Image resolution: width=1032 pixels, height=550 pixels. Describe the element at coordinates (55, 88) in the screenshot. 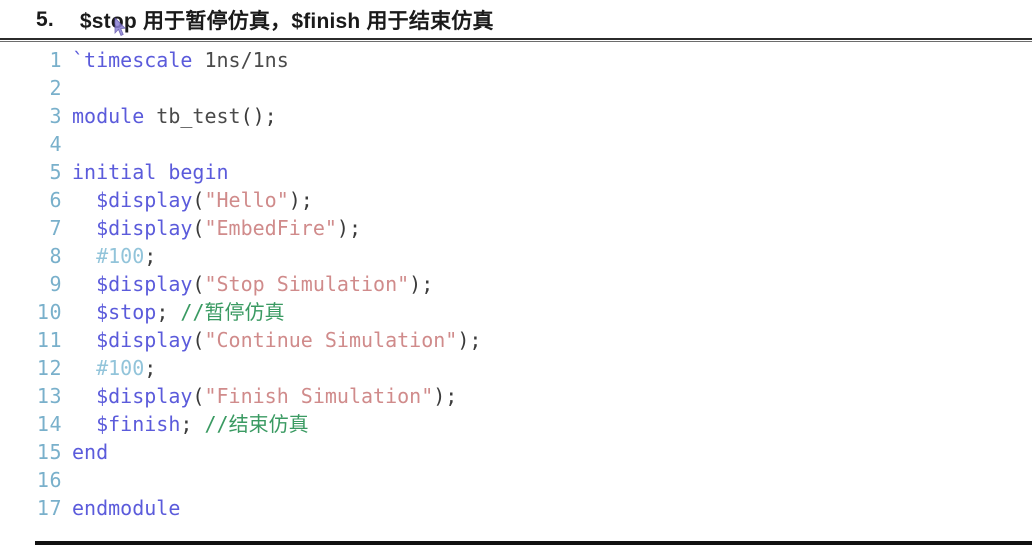

I see `line-number: 2` at that location.